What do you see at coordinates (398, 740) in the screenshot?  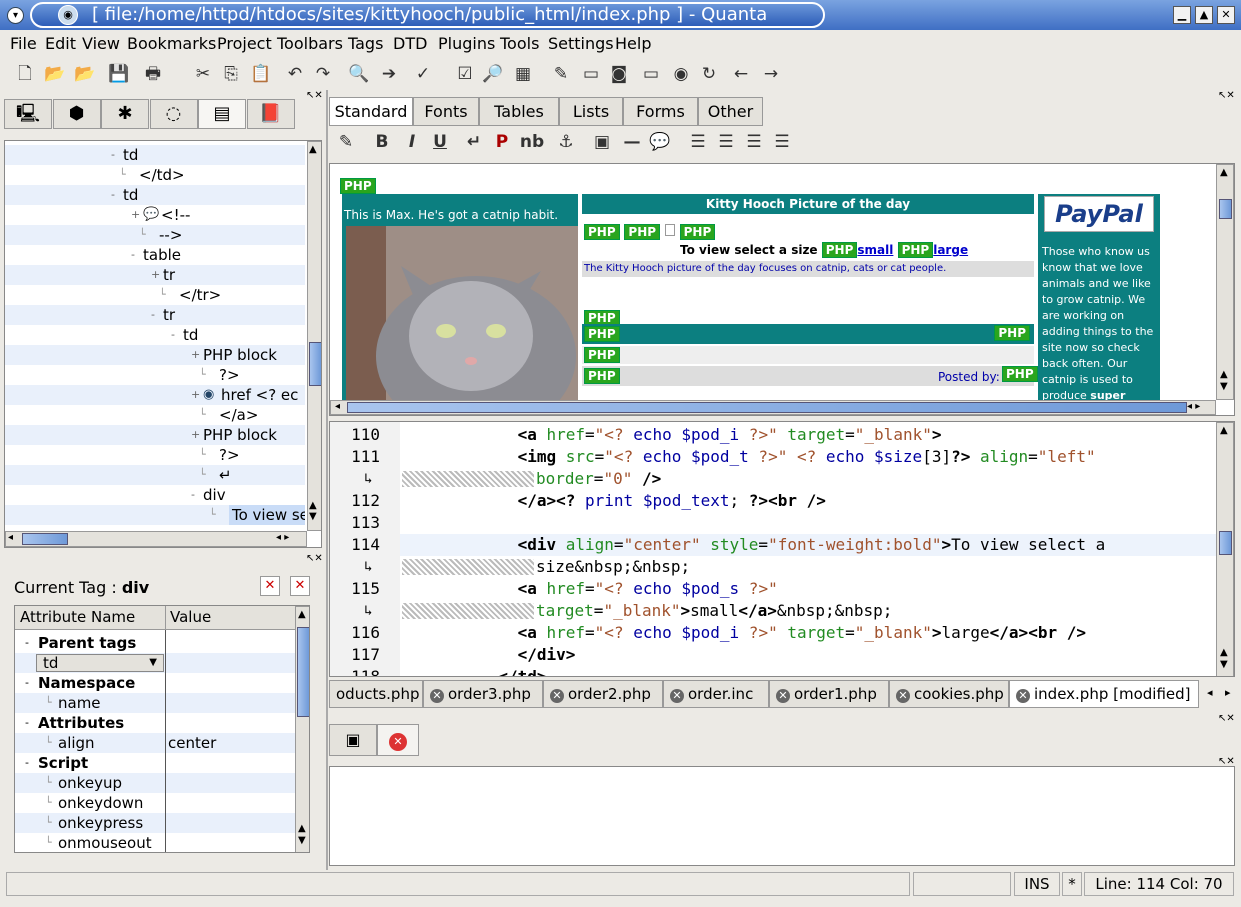 I see `problems-icon: ✕` at bounding box center [398, 740].